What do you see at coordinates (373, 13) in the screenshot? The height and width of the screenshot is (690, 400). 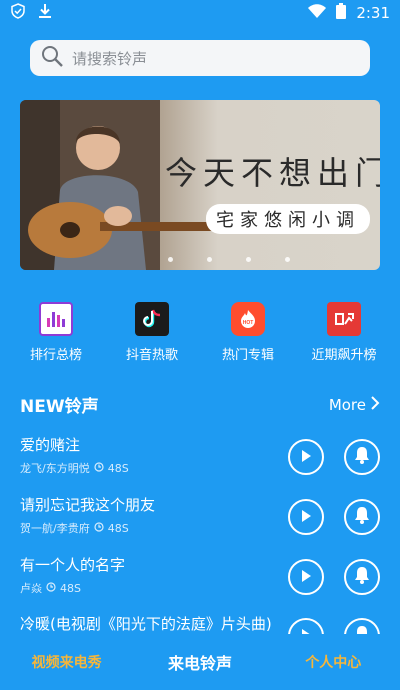 I see `status-time: 2:31` at bounding box center [373, 13].